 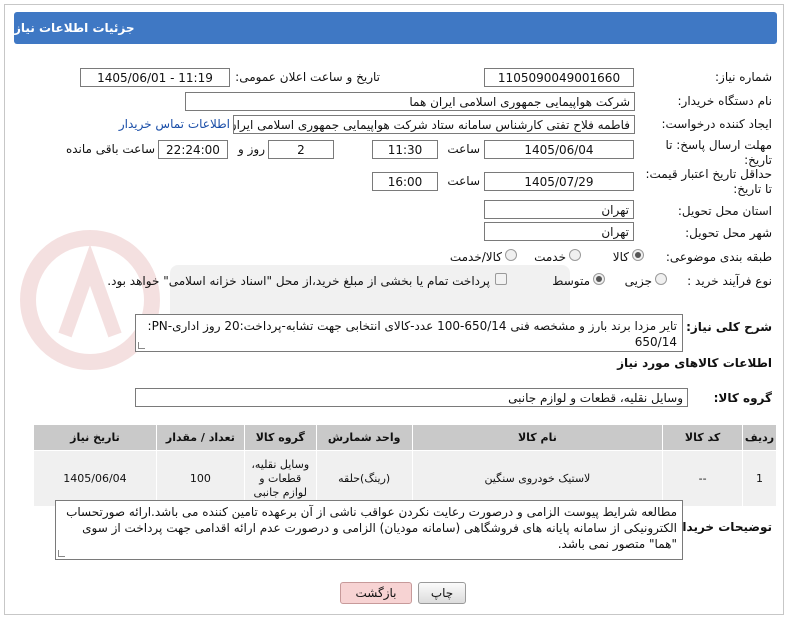 I want to click on reply-deadline-date: 1405/06/04, so click(x=559, y=149).